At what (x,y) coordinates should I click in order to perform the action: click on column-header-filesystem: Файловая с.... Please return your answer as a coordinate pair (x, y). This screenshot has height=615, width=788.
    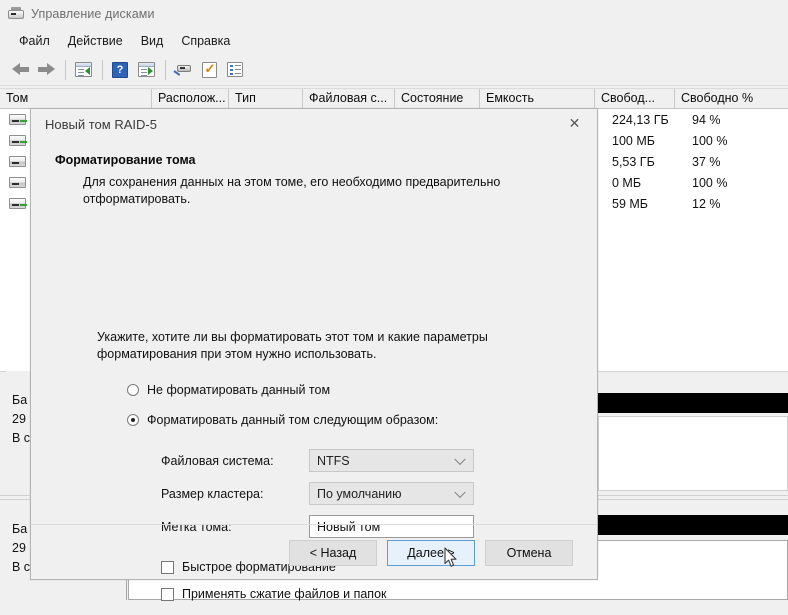
    Looking at the image, I should click on (349, 98).